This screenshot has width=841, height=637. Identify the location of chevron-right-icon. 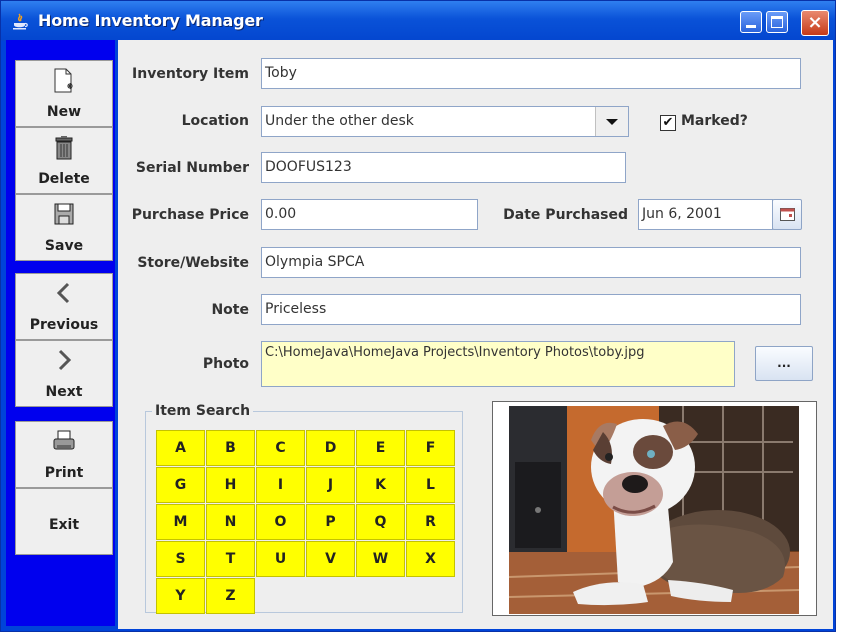
(65, 360).